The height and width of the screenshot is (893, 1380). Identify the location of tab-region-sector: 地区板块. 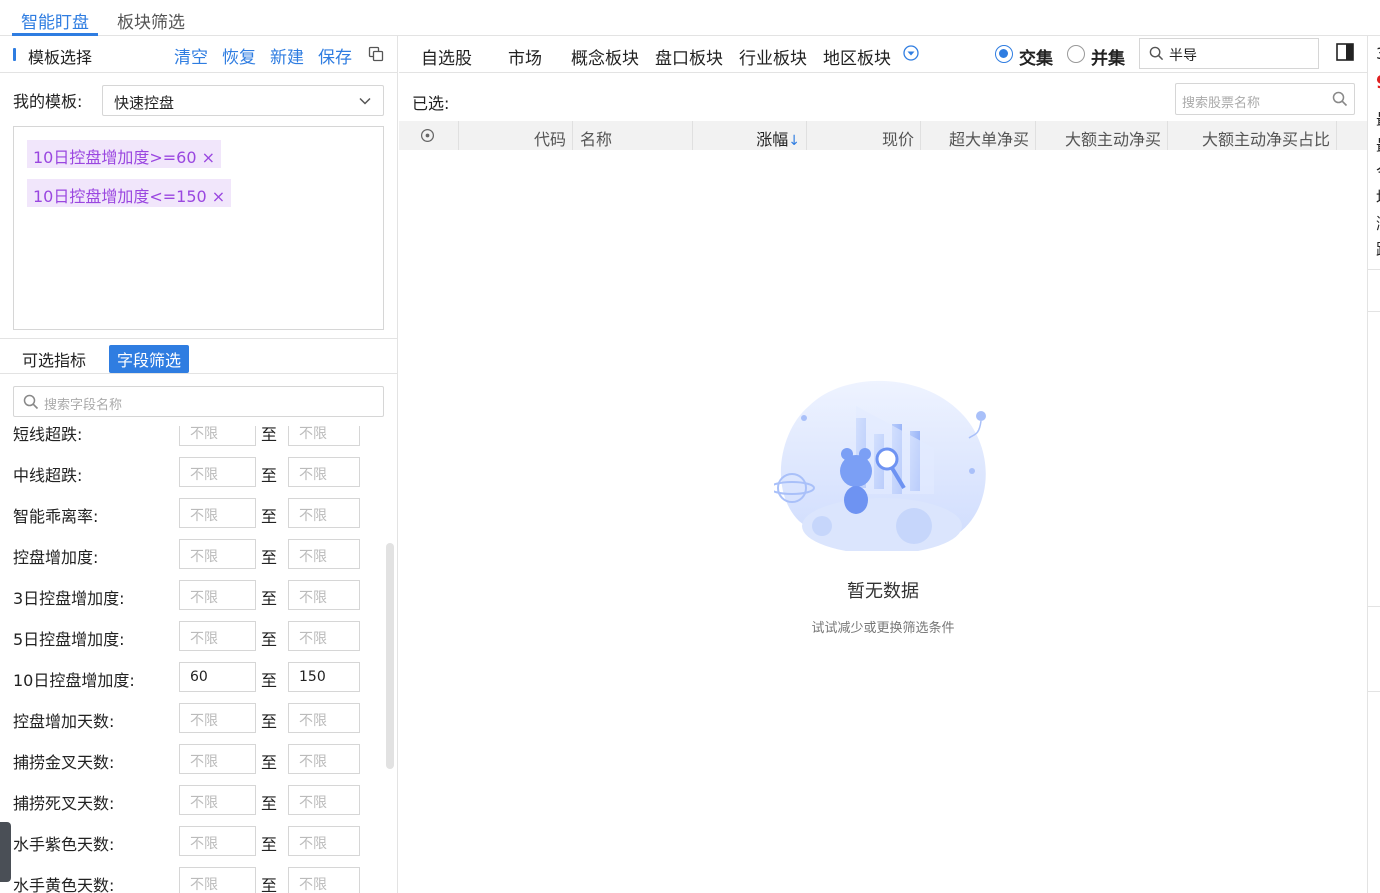
(857, 56).